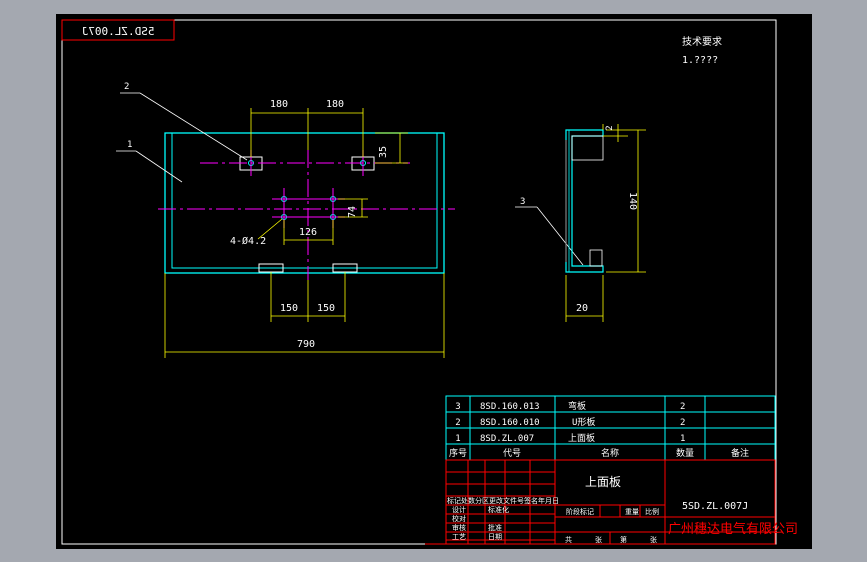 This screenshot has height=562, width=867. Describe the element at coordinates (510, 423) in the screenshot. I see `bom-row-2-code: 8SD.160.010` at that location.